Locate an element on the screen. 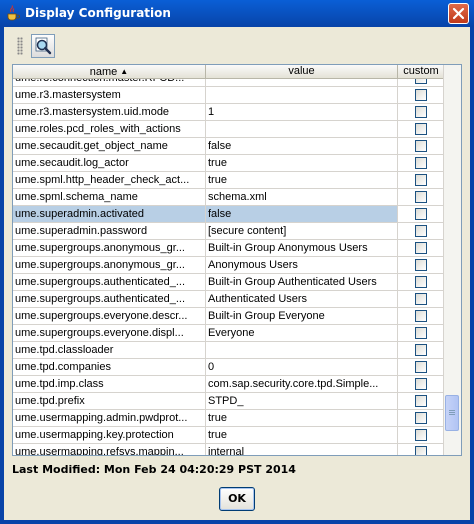  table-row: ume.tpd.prefix STPD_ is located at coordinates (229, 401).